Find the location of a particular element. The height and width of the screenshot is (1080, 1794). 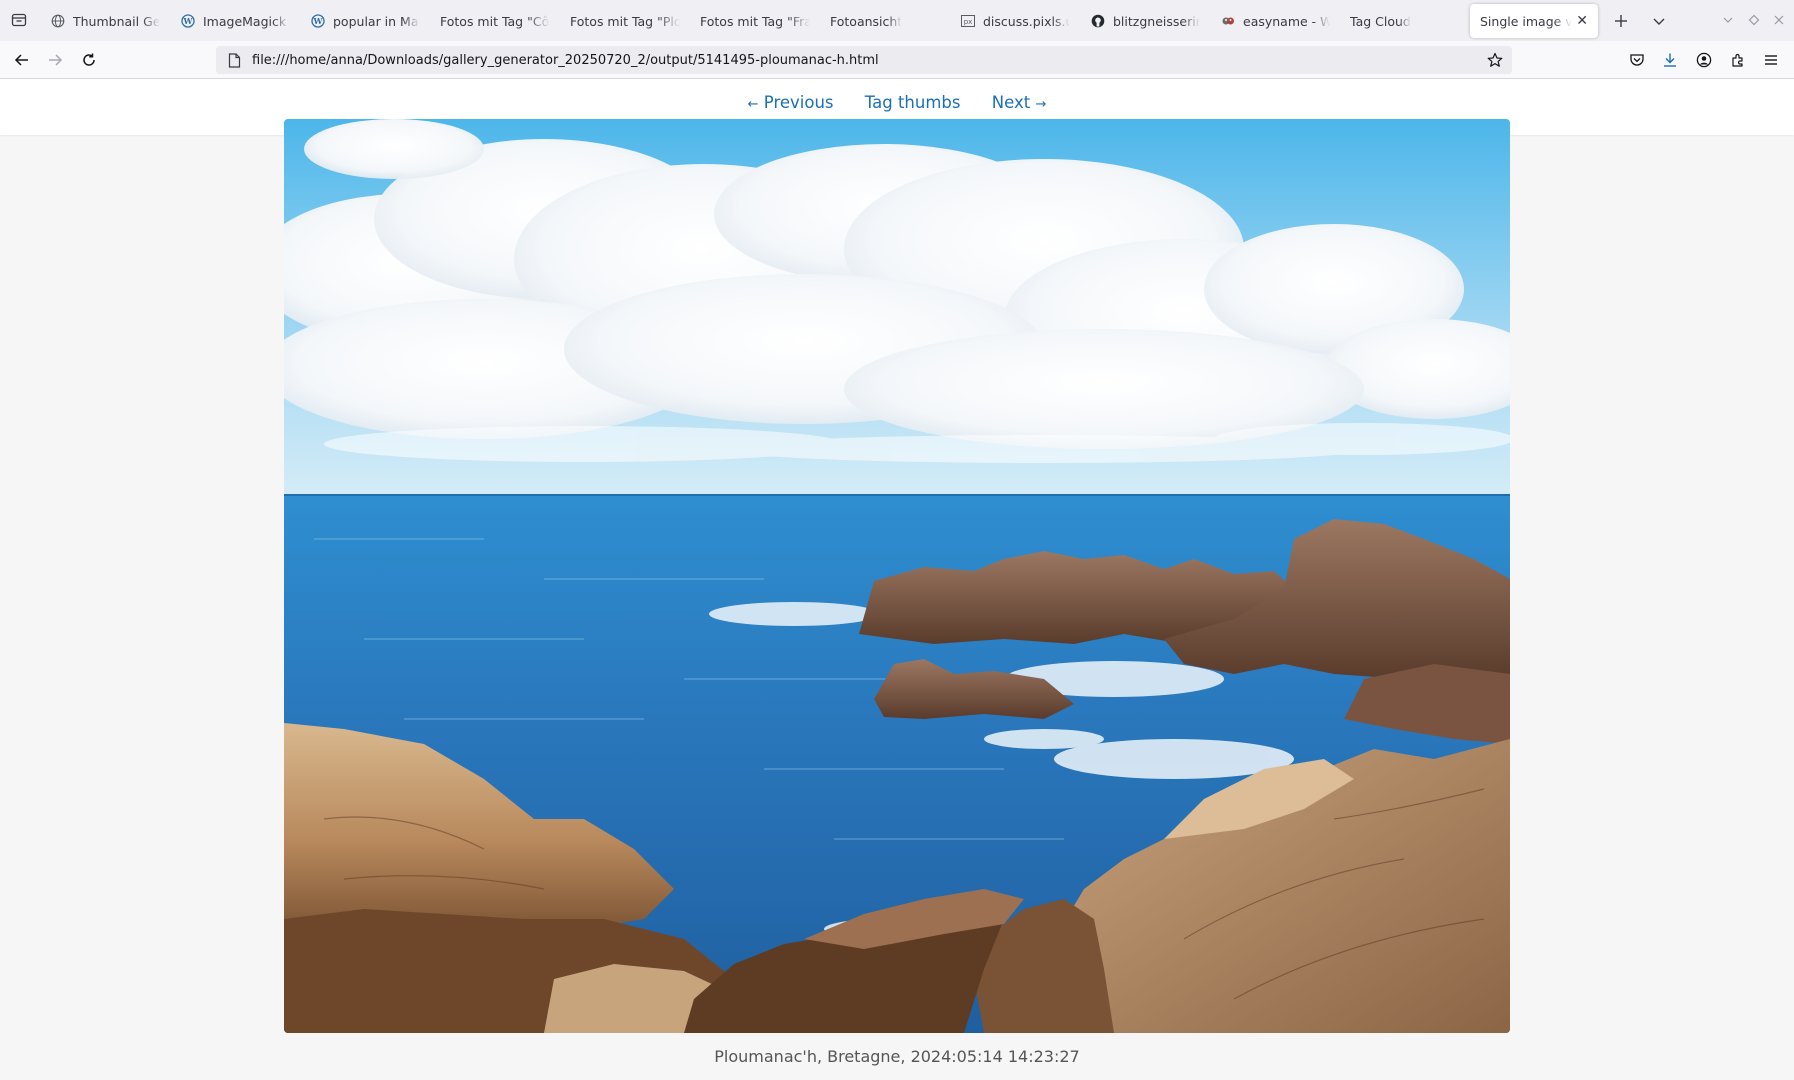

tab-label: popular in May is located at coordinates (376, 21).